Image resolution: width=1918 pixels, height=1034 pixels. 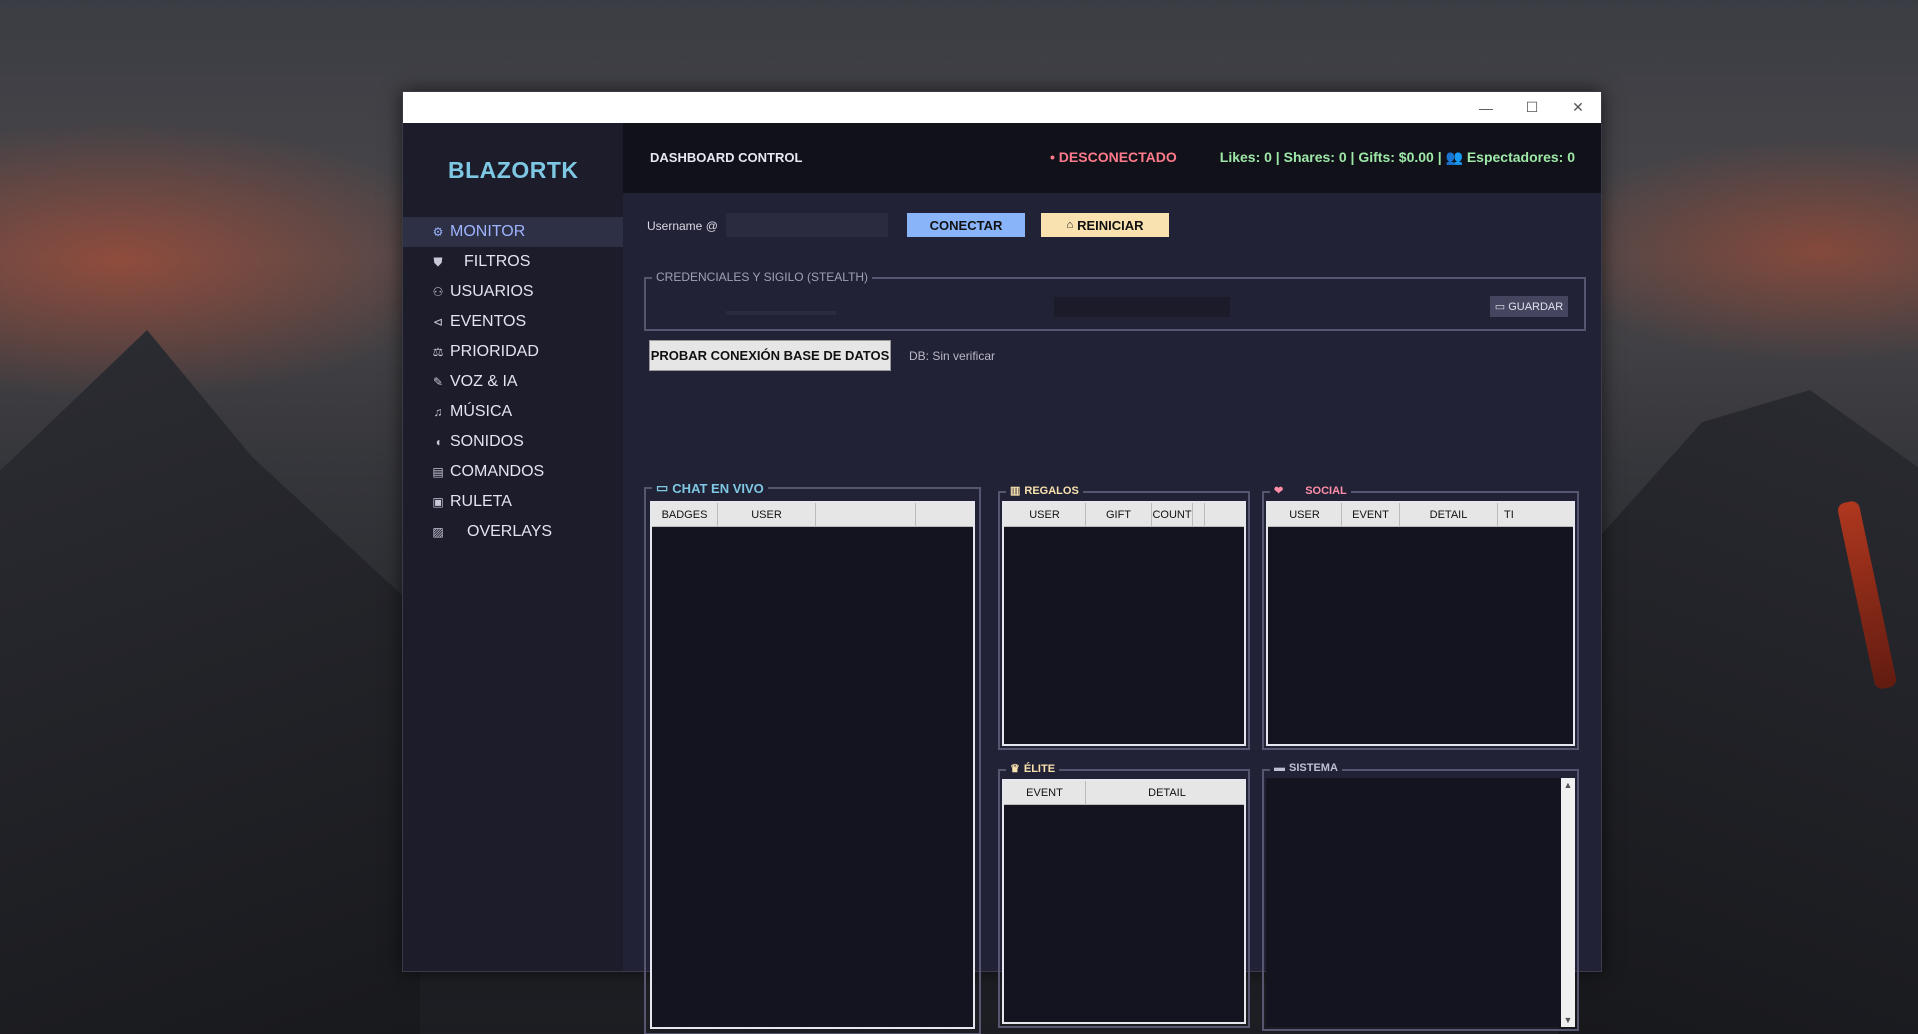 What do you see at coordinates (1142, 307) in the screenshot?
I see `token-field` at bounding box center [1142, 307].